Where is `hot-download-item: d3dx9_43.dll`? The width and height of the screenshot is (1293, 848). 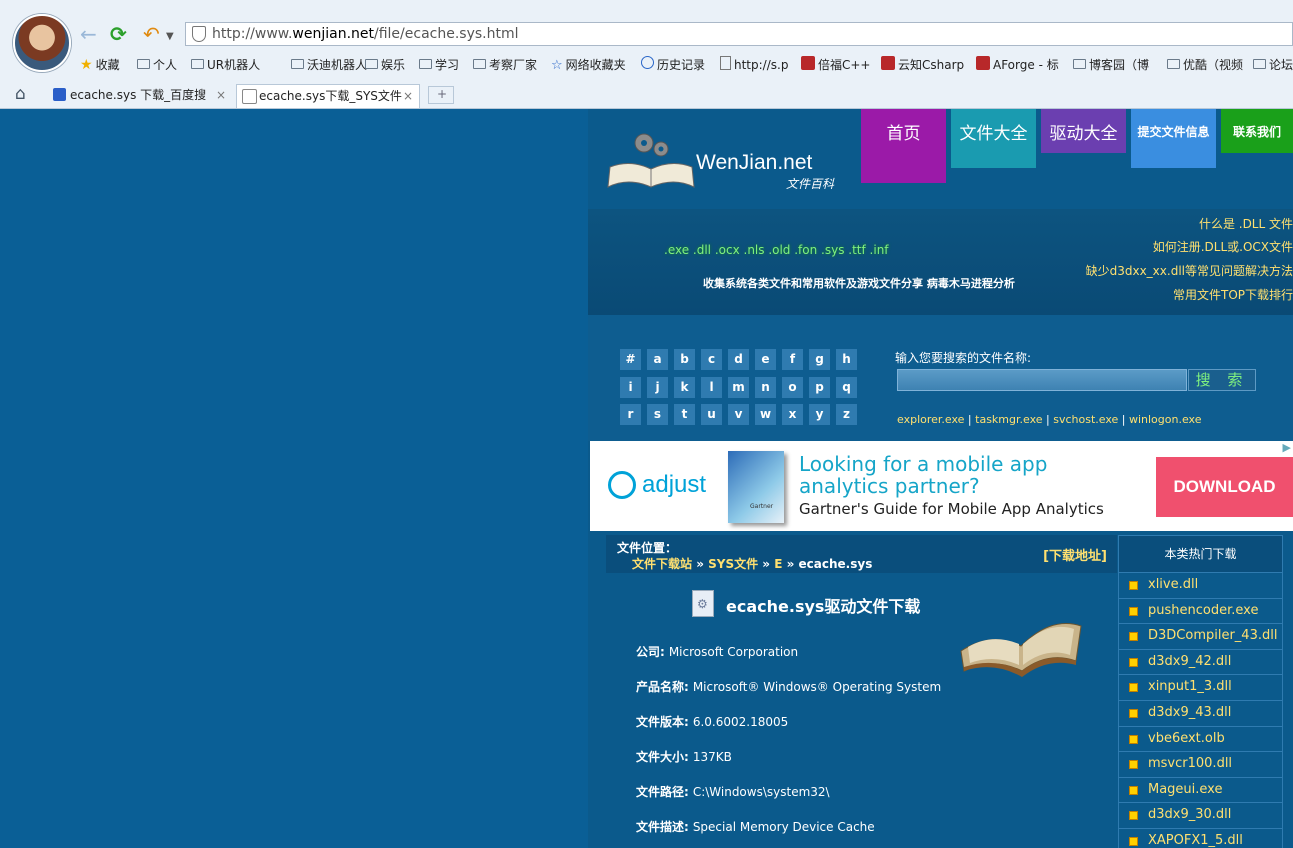 hot-download-item: d3dx9_43.dll is located at coordinates (1200, 713).